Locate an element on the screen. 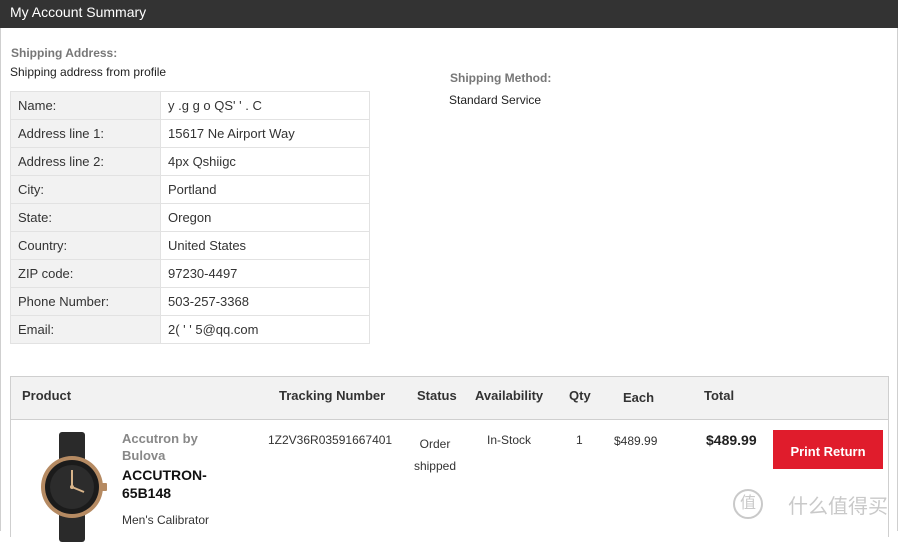 The width and height of the screenshot is (898, 547). address-field-label: State: is located at coordinates (85, 217).